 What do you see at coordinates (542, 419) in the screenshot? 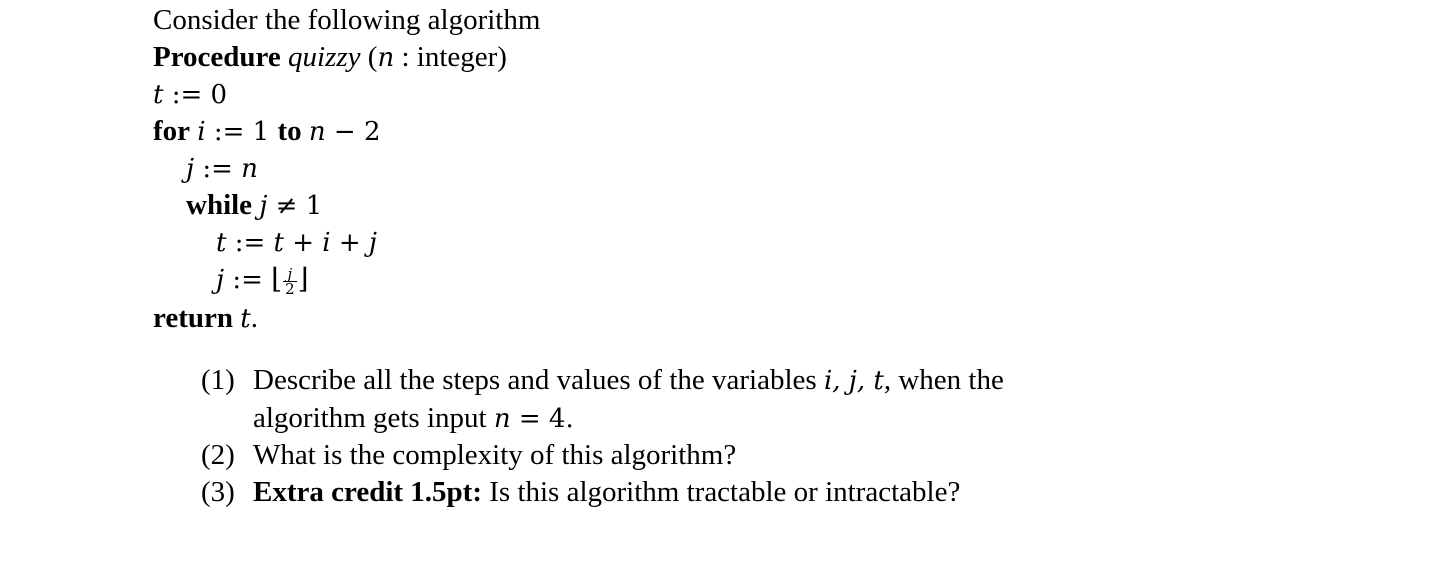
I see `question-1-text-d: = 4.` at bounding box center [542, 419].